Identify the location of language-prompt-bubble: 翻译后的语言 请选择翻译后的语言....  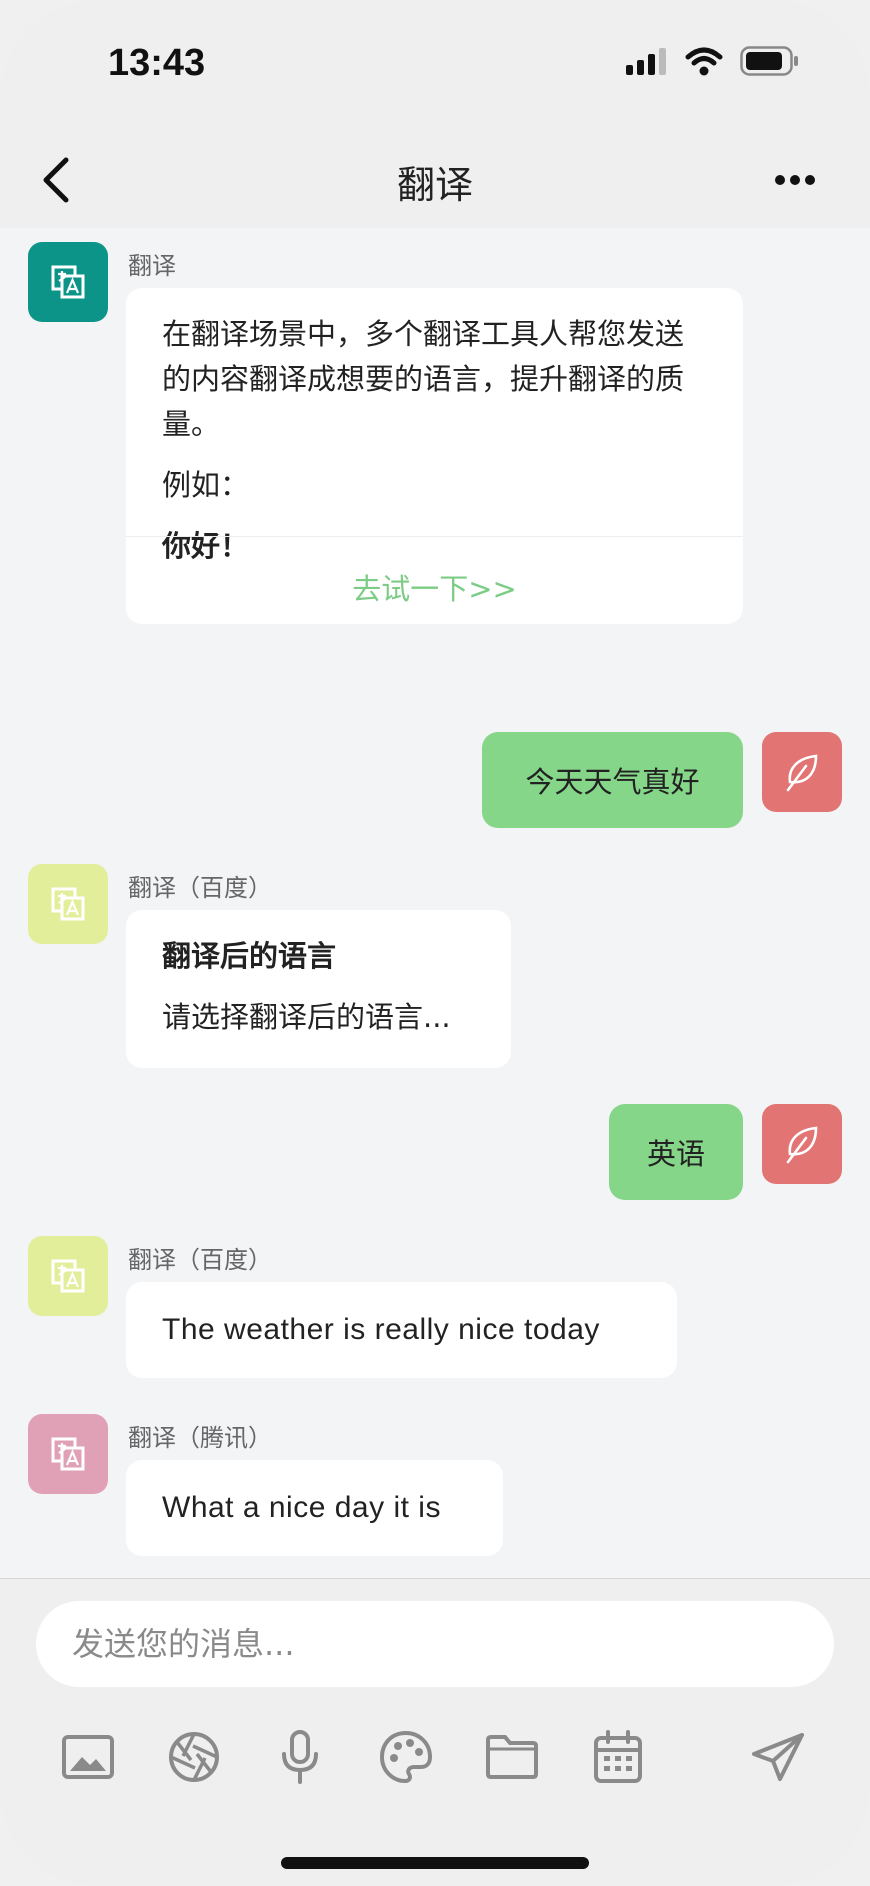
(318, 989).